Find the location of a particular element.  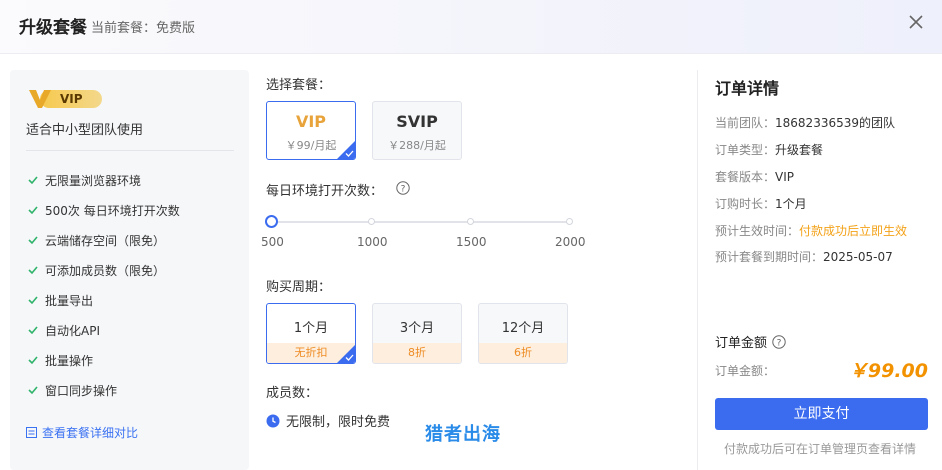

order-row-value: 付款成功后立即生效 is located at coordinates (853, 231).